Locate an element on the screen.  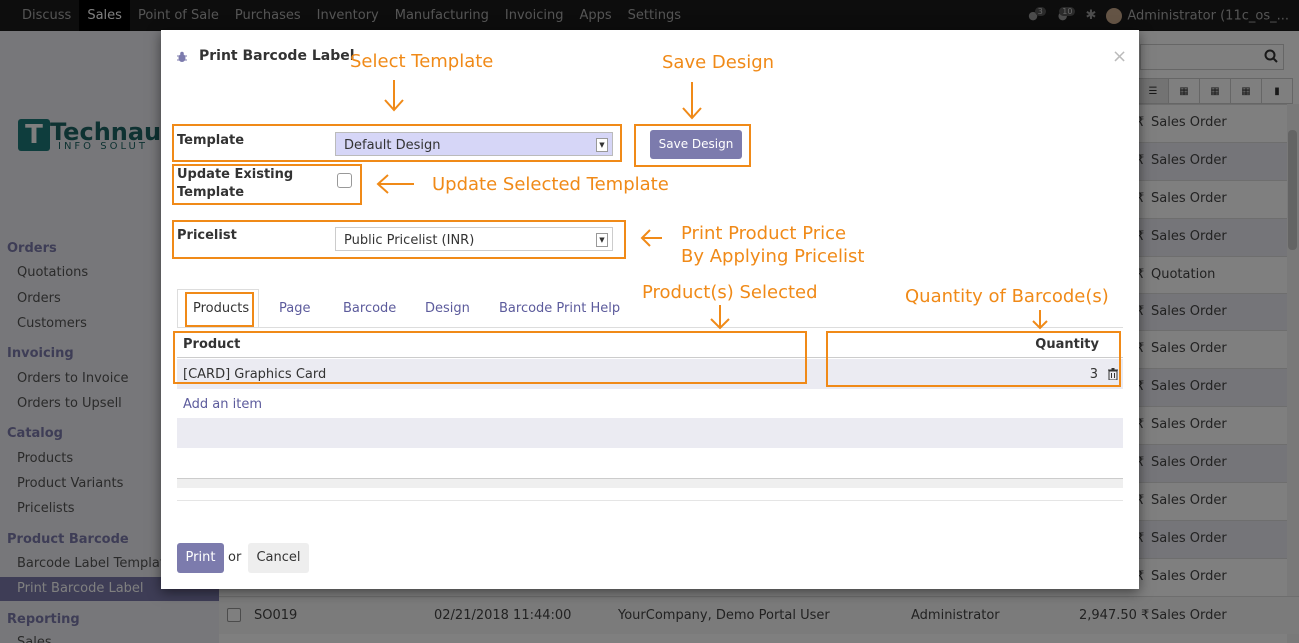
annotation-box-save-design is located at coordinates (692, 145).